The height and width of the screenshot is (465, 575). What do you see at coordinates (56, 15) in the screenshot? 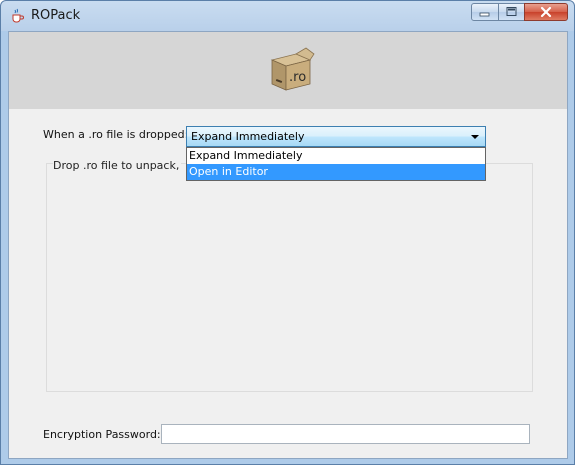
I see `window-title: ROPack` at bounding box center [56, 15].